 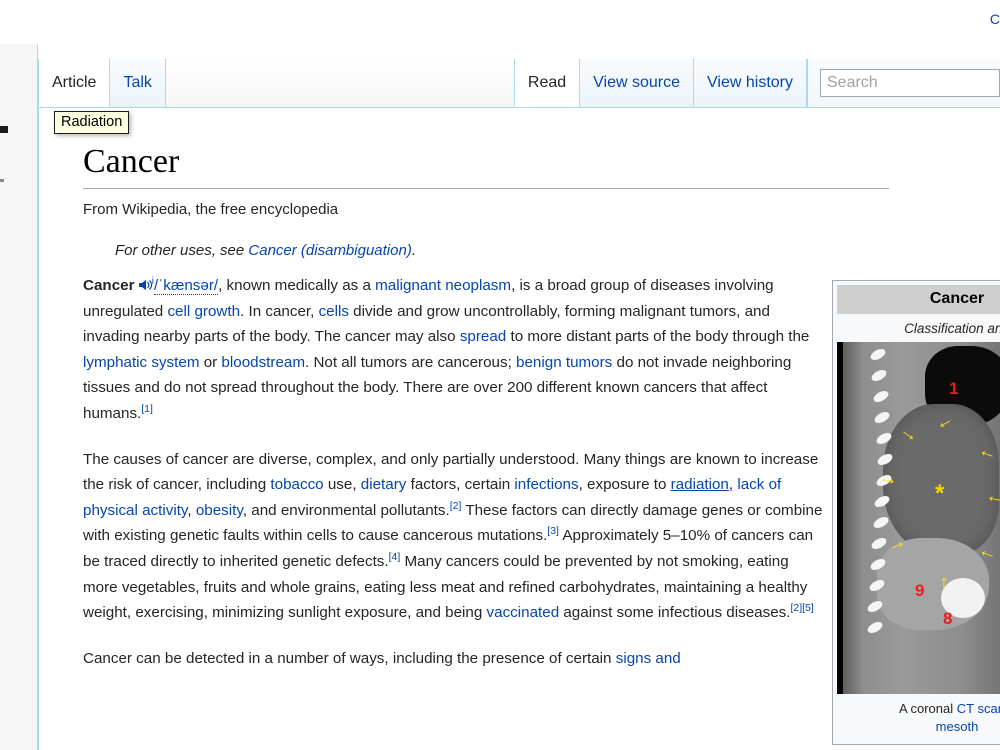 I want to click on personal-bar: C, so click(x=500, y=22).